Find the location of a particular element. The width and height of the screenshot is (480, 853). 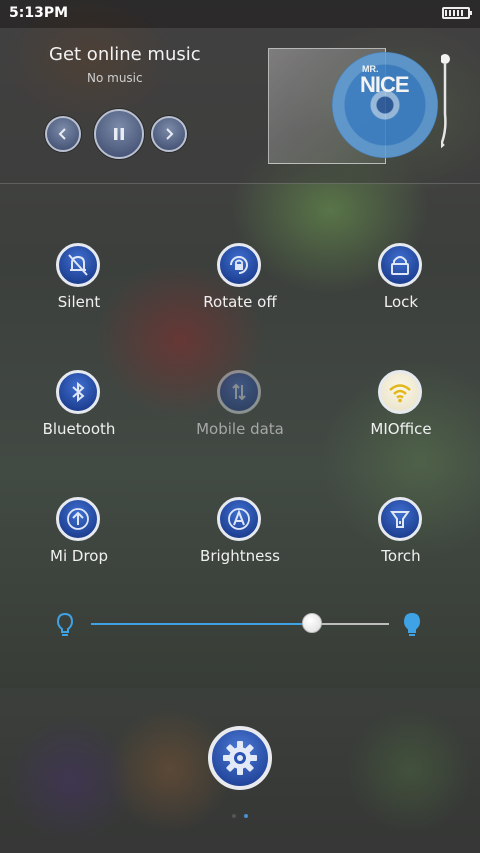

toggle-brightness: Brightness is located at coordinates (240, 542).